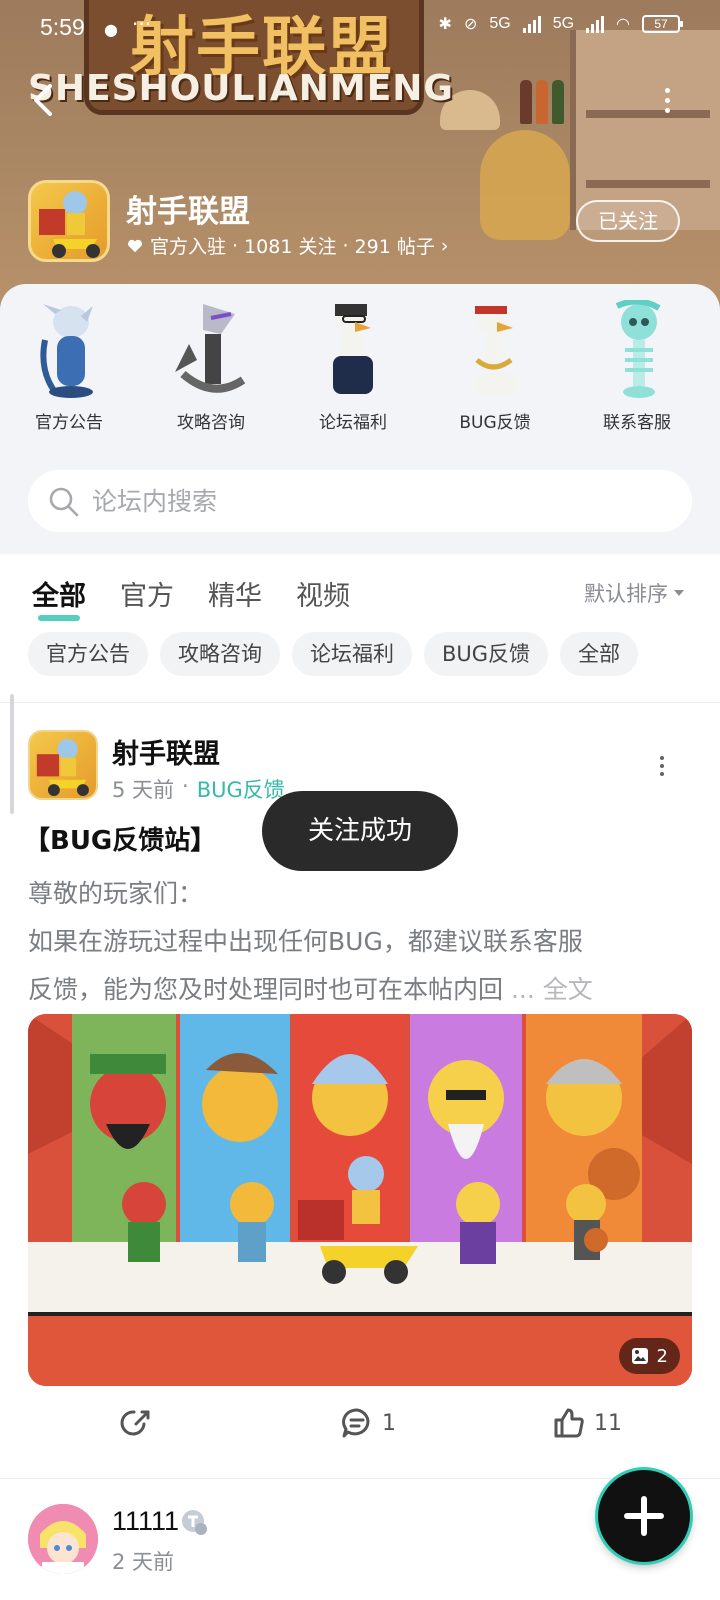 Image resolution: width=720 pixels, height=1600 pixels. Describe the element at coordinates (69, 221) in the screenshot. I see `forum-avatar` at that location.